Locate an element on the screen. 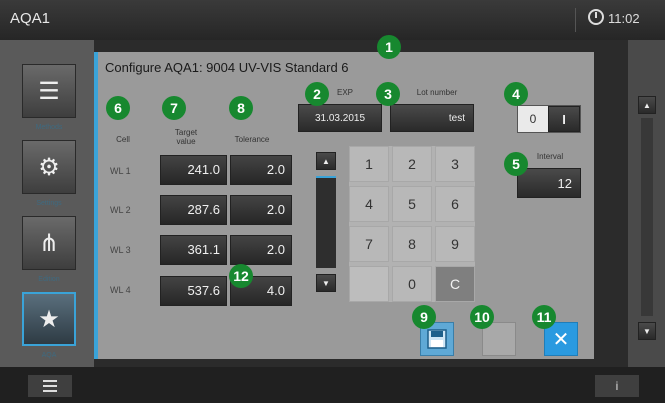  target-value-wl3: 361.1 is located at coordinates (193, 250).